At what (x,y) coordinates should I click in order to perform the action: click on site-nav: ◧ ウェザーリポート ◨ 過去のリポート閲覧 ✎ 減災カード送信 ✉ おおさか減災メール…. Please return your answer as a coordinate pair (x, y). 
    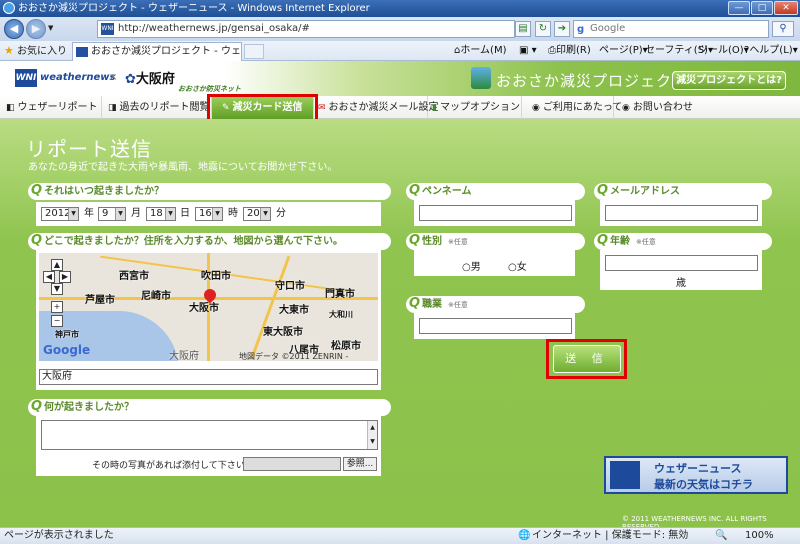
    Looking at the image, I should click on (400, 107).